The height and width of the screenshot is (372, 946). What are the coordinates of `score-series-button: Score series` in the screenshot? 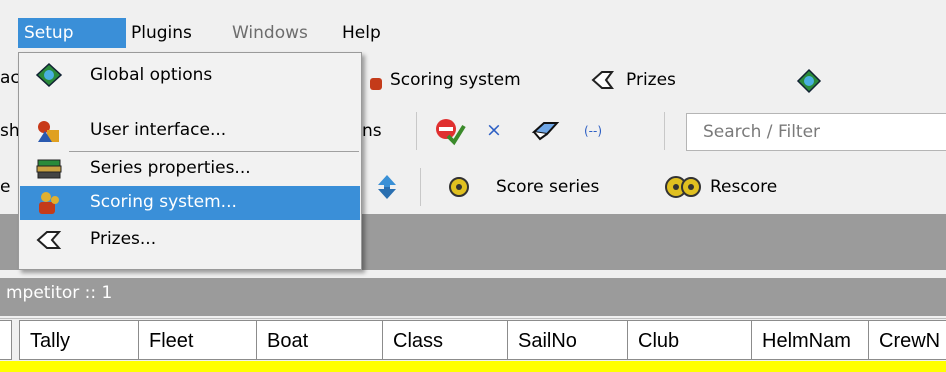 It's located at (547, 187).